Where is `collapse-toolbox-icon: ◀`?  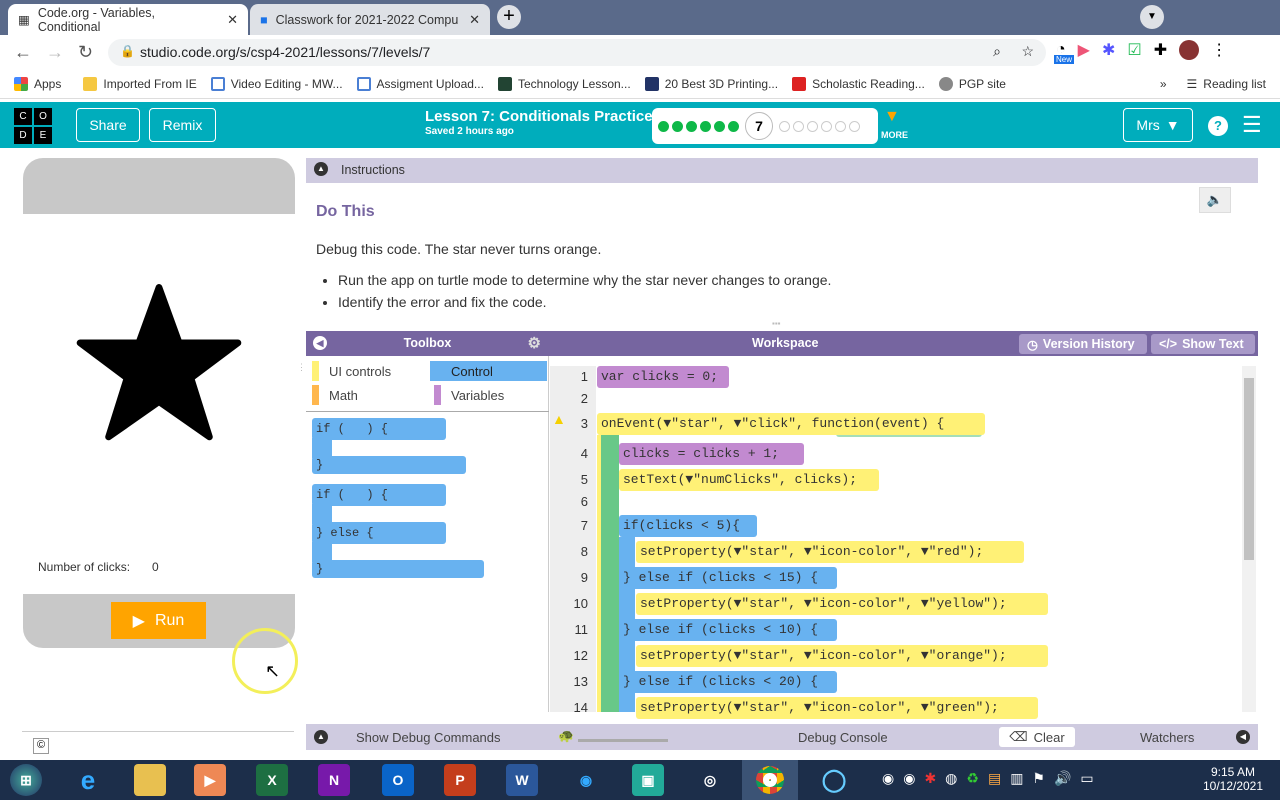
collapse-toolbox-icon: ◀ is located at coordinates (320, 343).